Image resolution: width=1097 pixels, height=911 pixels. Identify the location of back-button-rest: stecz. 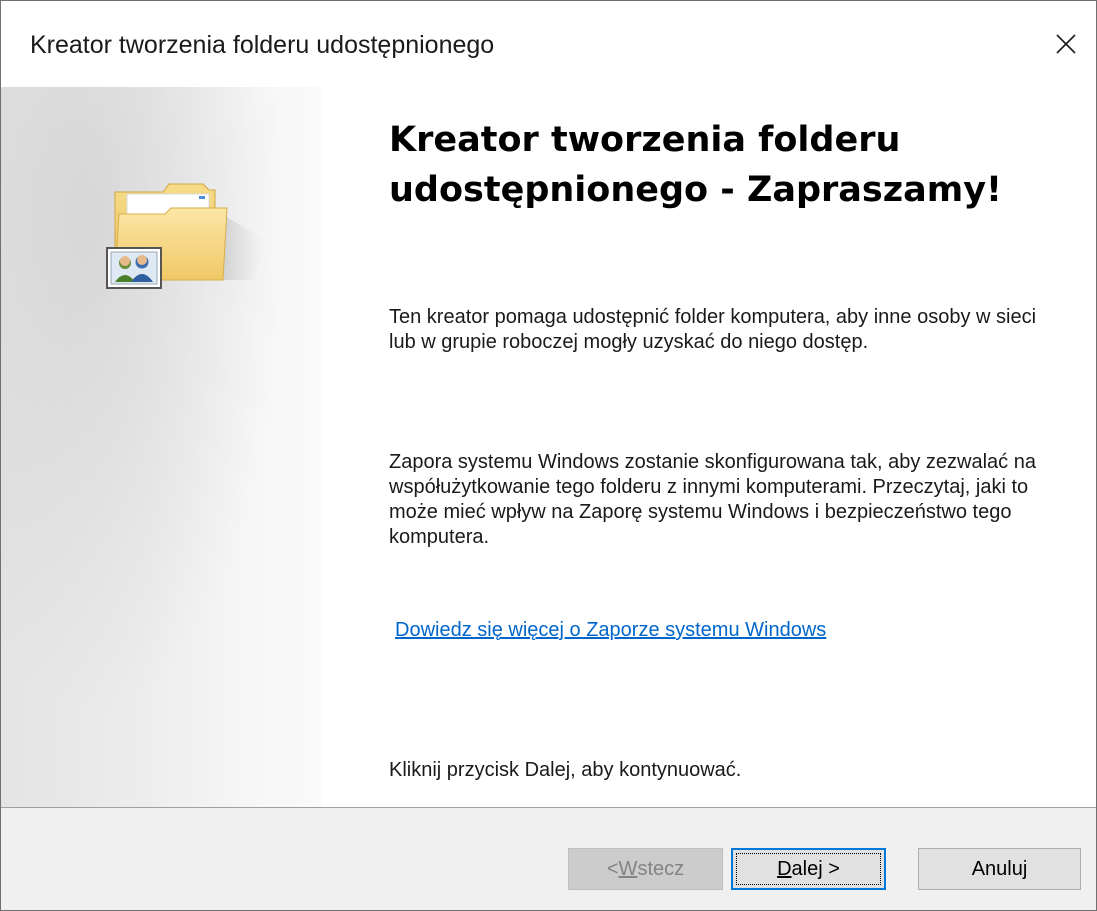
(661, 868).